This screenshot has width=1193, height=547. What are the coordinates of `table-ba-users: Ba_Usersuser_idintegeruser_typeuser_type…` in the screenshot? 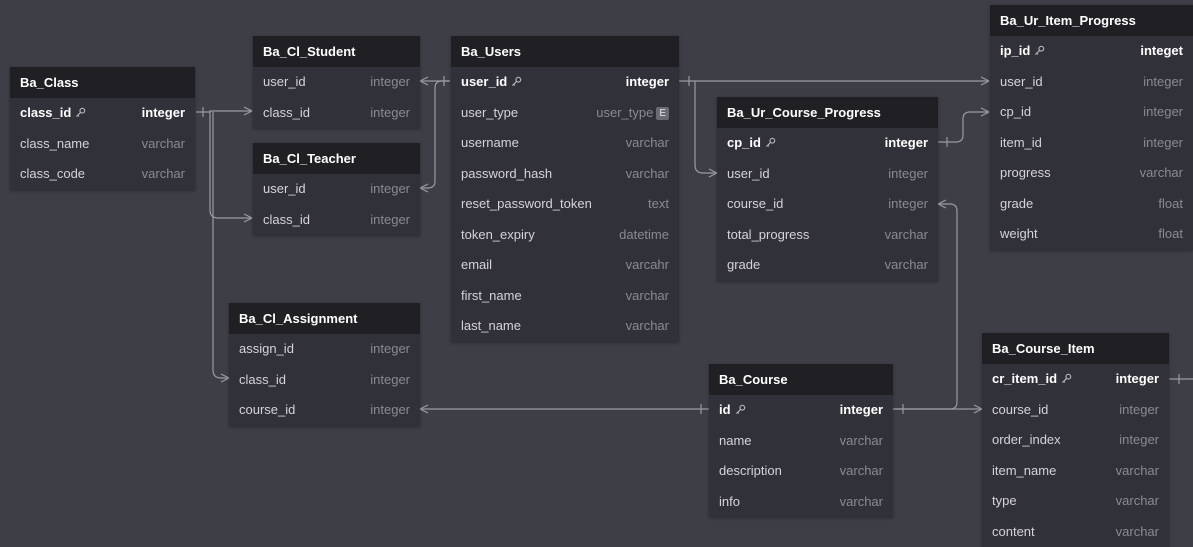 It's located at (565, 189).